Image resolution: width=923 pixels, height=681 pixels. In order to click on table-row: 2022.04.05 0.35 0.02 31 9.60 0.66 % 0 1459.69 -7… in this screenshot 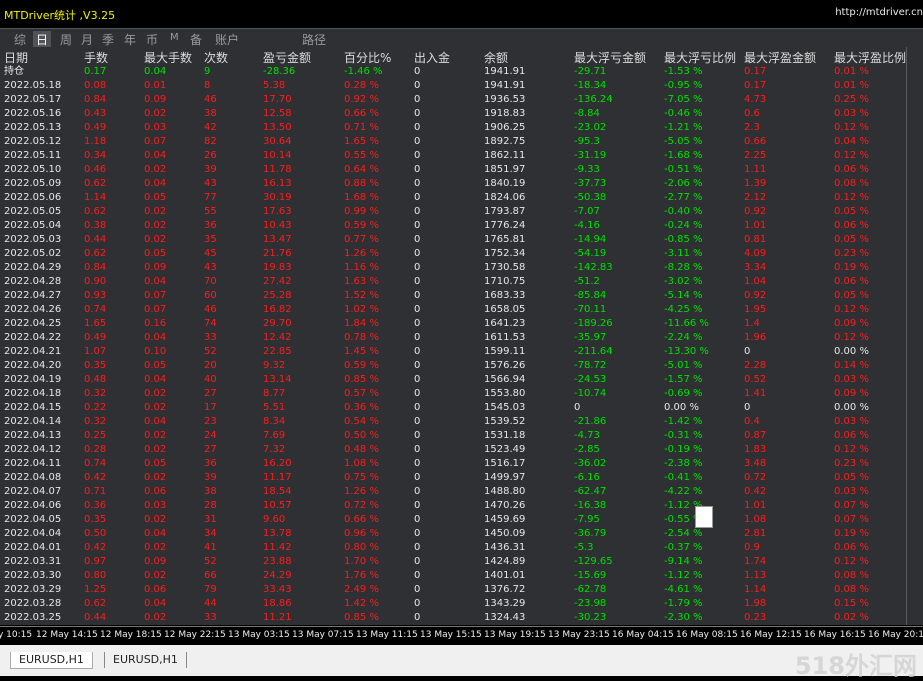, I will do `click(461, 520)`.